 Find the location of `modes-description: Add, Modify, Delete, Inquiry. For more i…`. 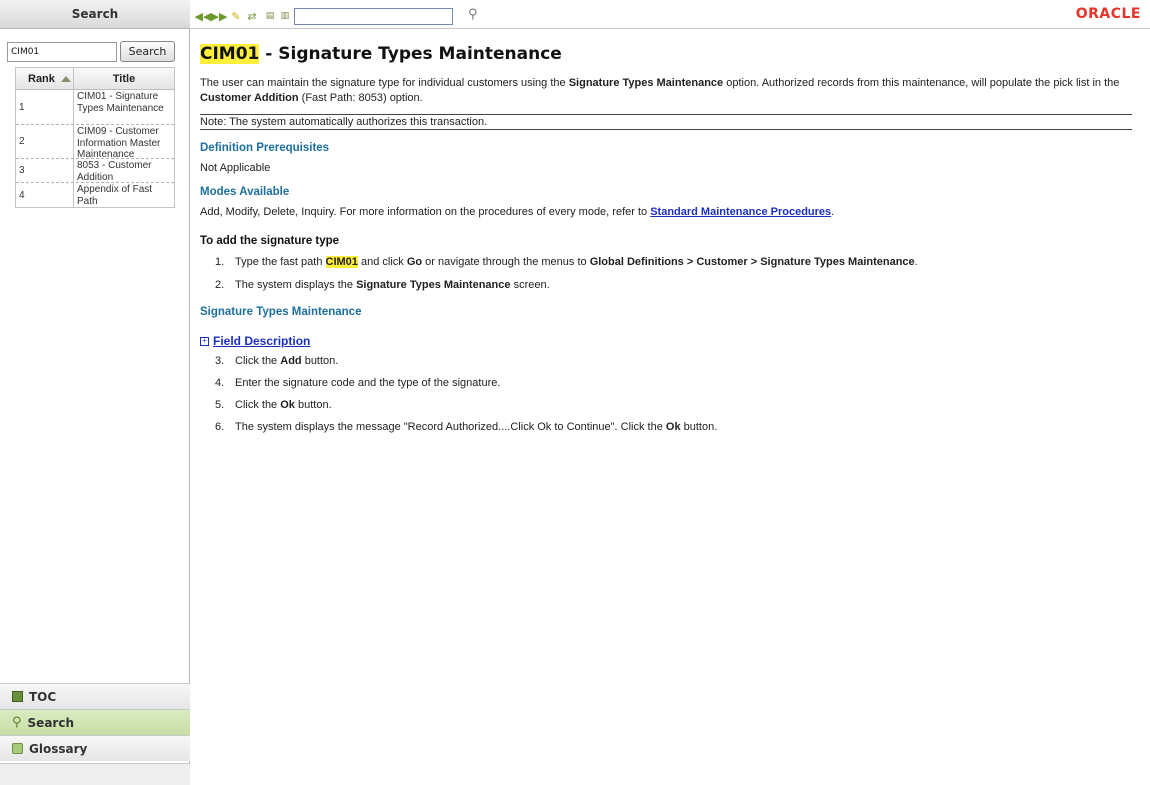

modes-description: Add, Modify, Delete, Inquiry. For more i… is located at coordinates (425, 212).